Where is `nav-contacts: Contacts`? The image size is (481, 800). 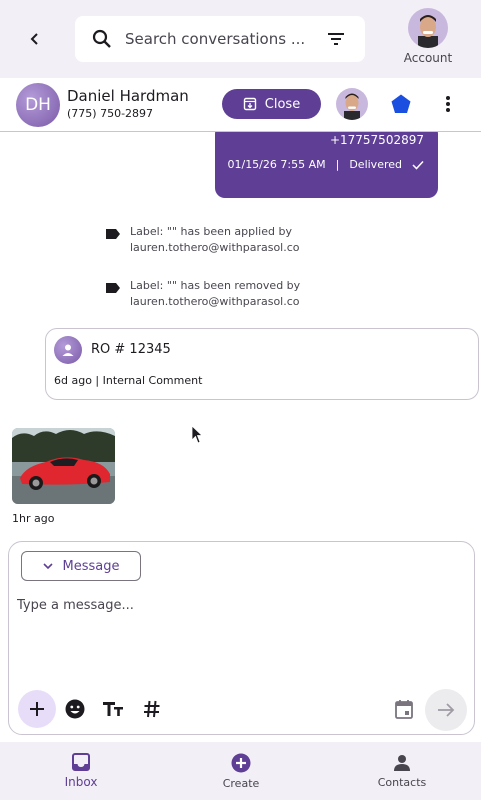 nav-contacts: Contacts is located at coordinates (402, 771).